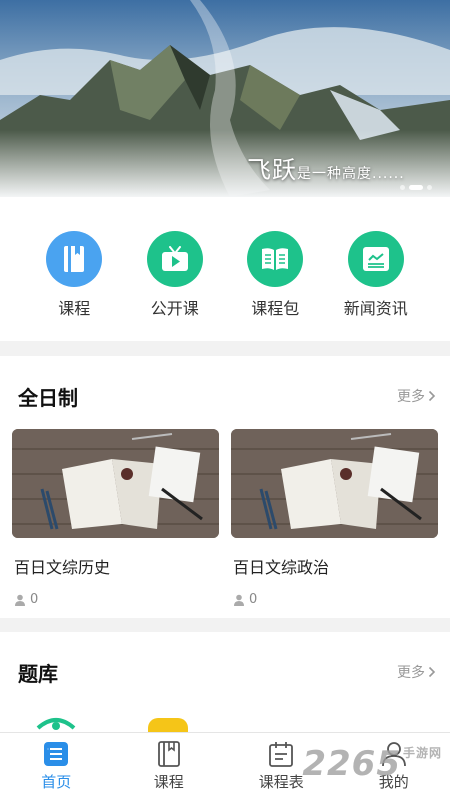  What do you see at coordinates (56, 782) in the screenshot?
I see `tab-label: 首页` at bounding box center [56, 782].